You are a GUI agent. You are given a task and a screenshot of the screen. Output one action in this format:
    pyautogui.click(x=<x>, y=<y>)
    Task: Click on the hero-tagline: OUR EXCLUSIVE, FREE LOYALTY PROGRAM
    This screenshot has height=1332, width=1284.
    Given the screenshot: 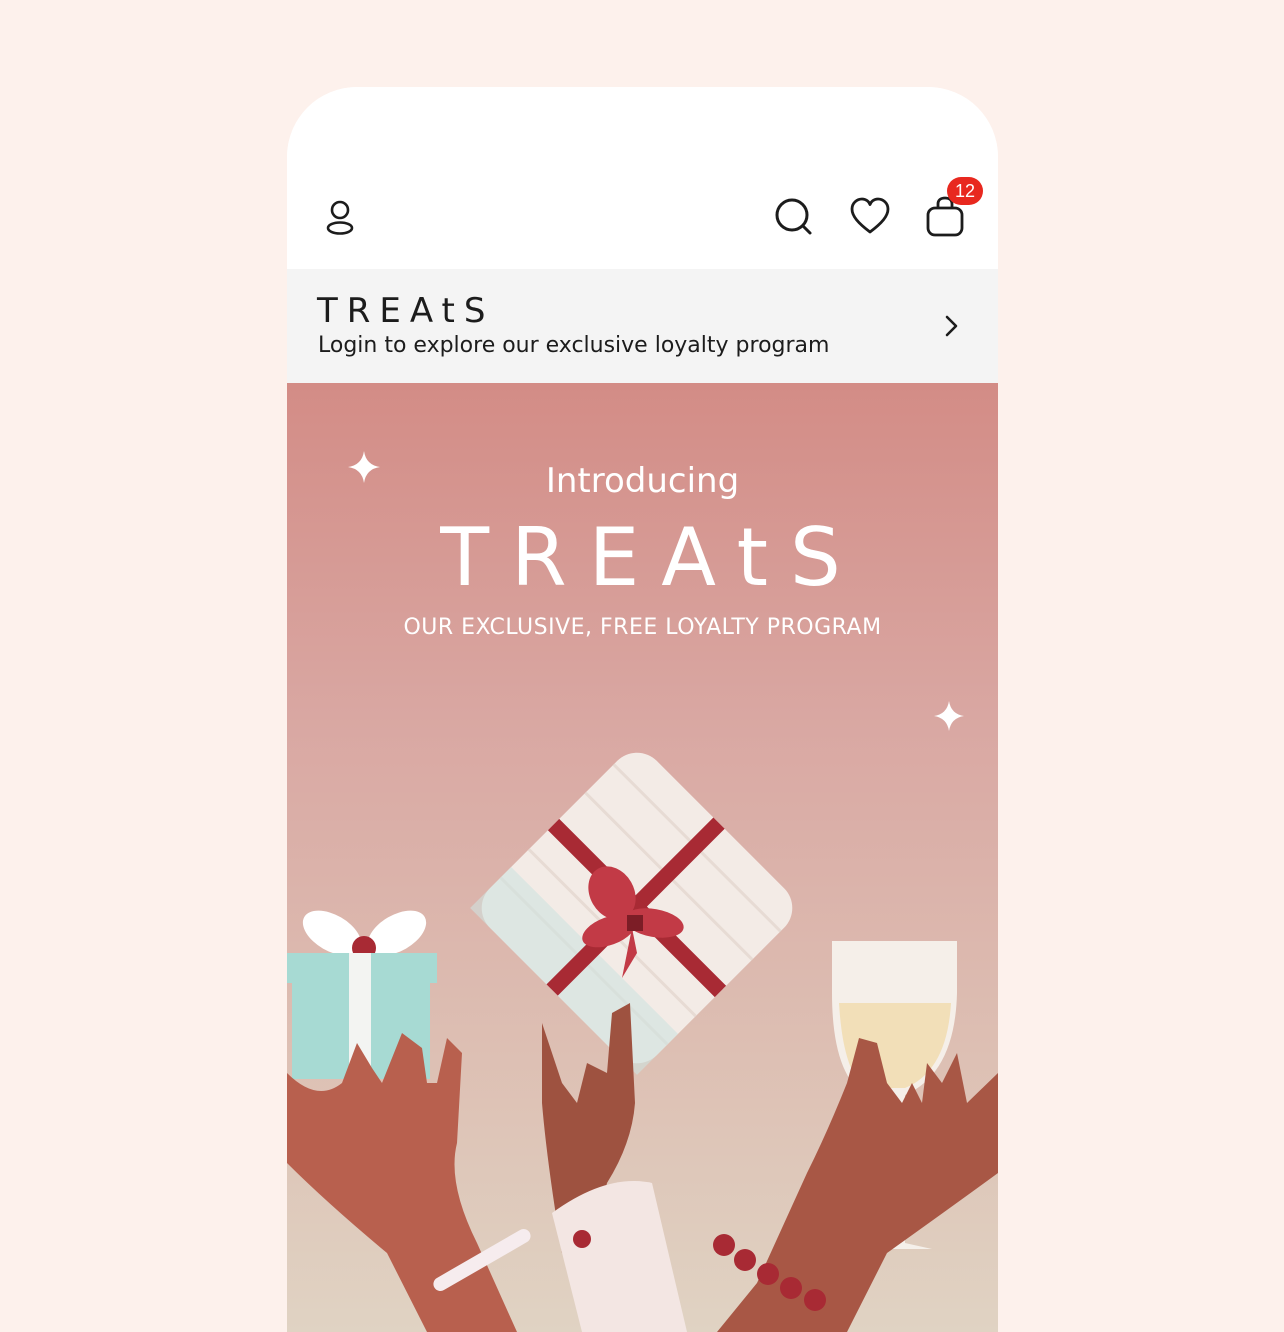 What is the action you would take?
    pyautogui.click(x=642, y=627)
    